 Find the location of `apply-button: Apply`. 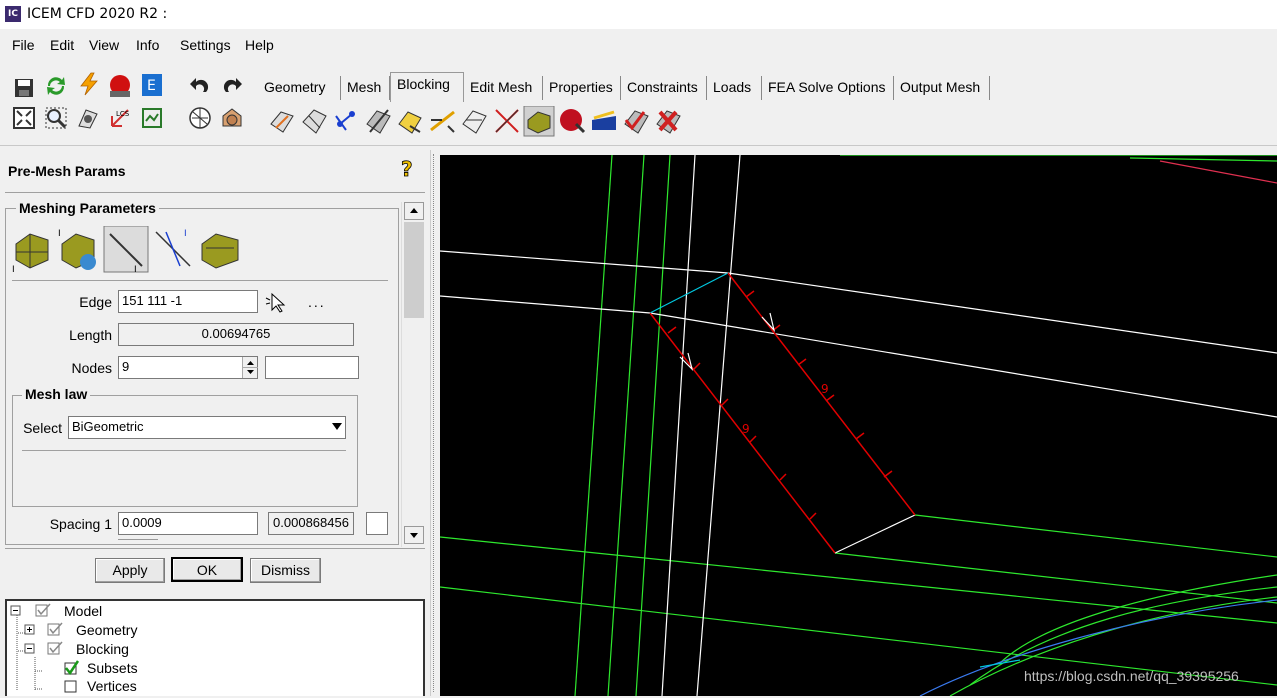

apply-button: Apply is located at coordinates (130, 570).